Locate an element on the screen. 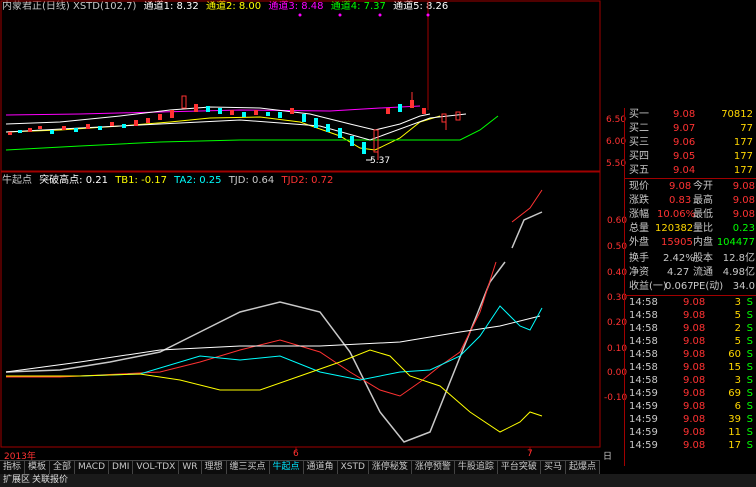 The image size is (756, 487). quote-row: 净资 4.27 流通 4.98亿 is located at coordinates (690, 273).